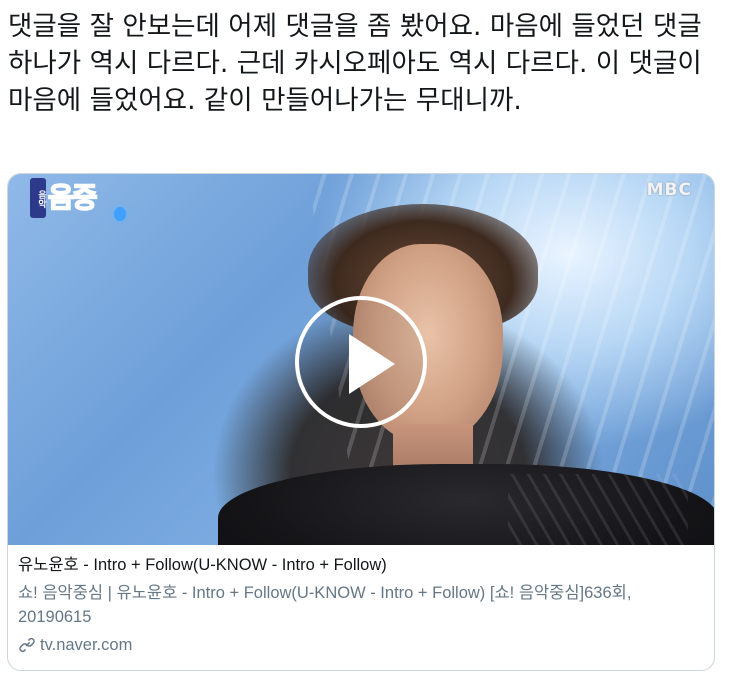 This screenshot has height=688, width=731. Describe the element at coordinates (72, 197) in the screenshot. I see `show-logo-main: 음중` at that location.